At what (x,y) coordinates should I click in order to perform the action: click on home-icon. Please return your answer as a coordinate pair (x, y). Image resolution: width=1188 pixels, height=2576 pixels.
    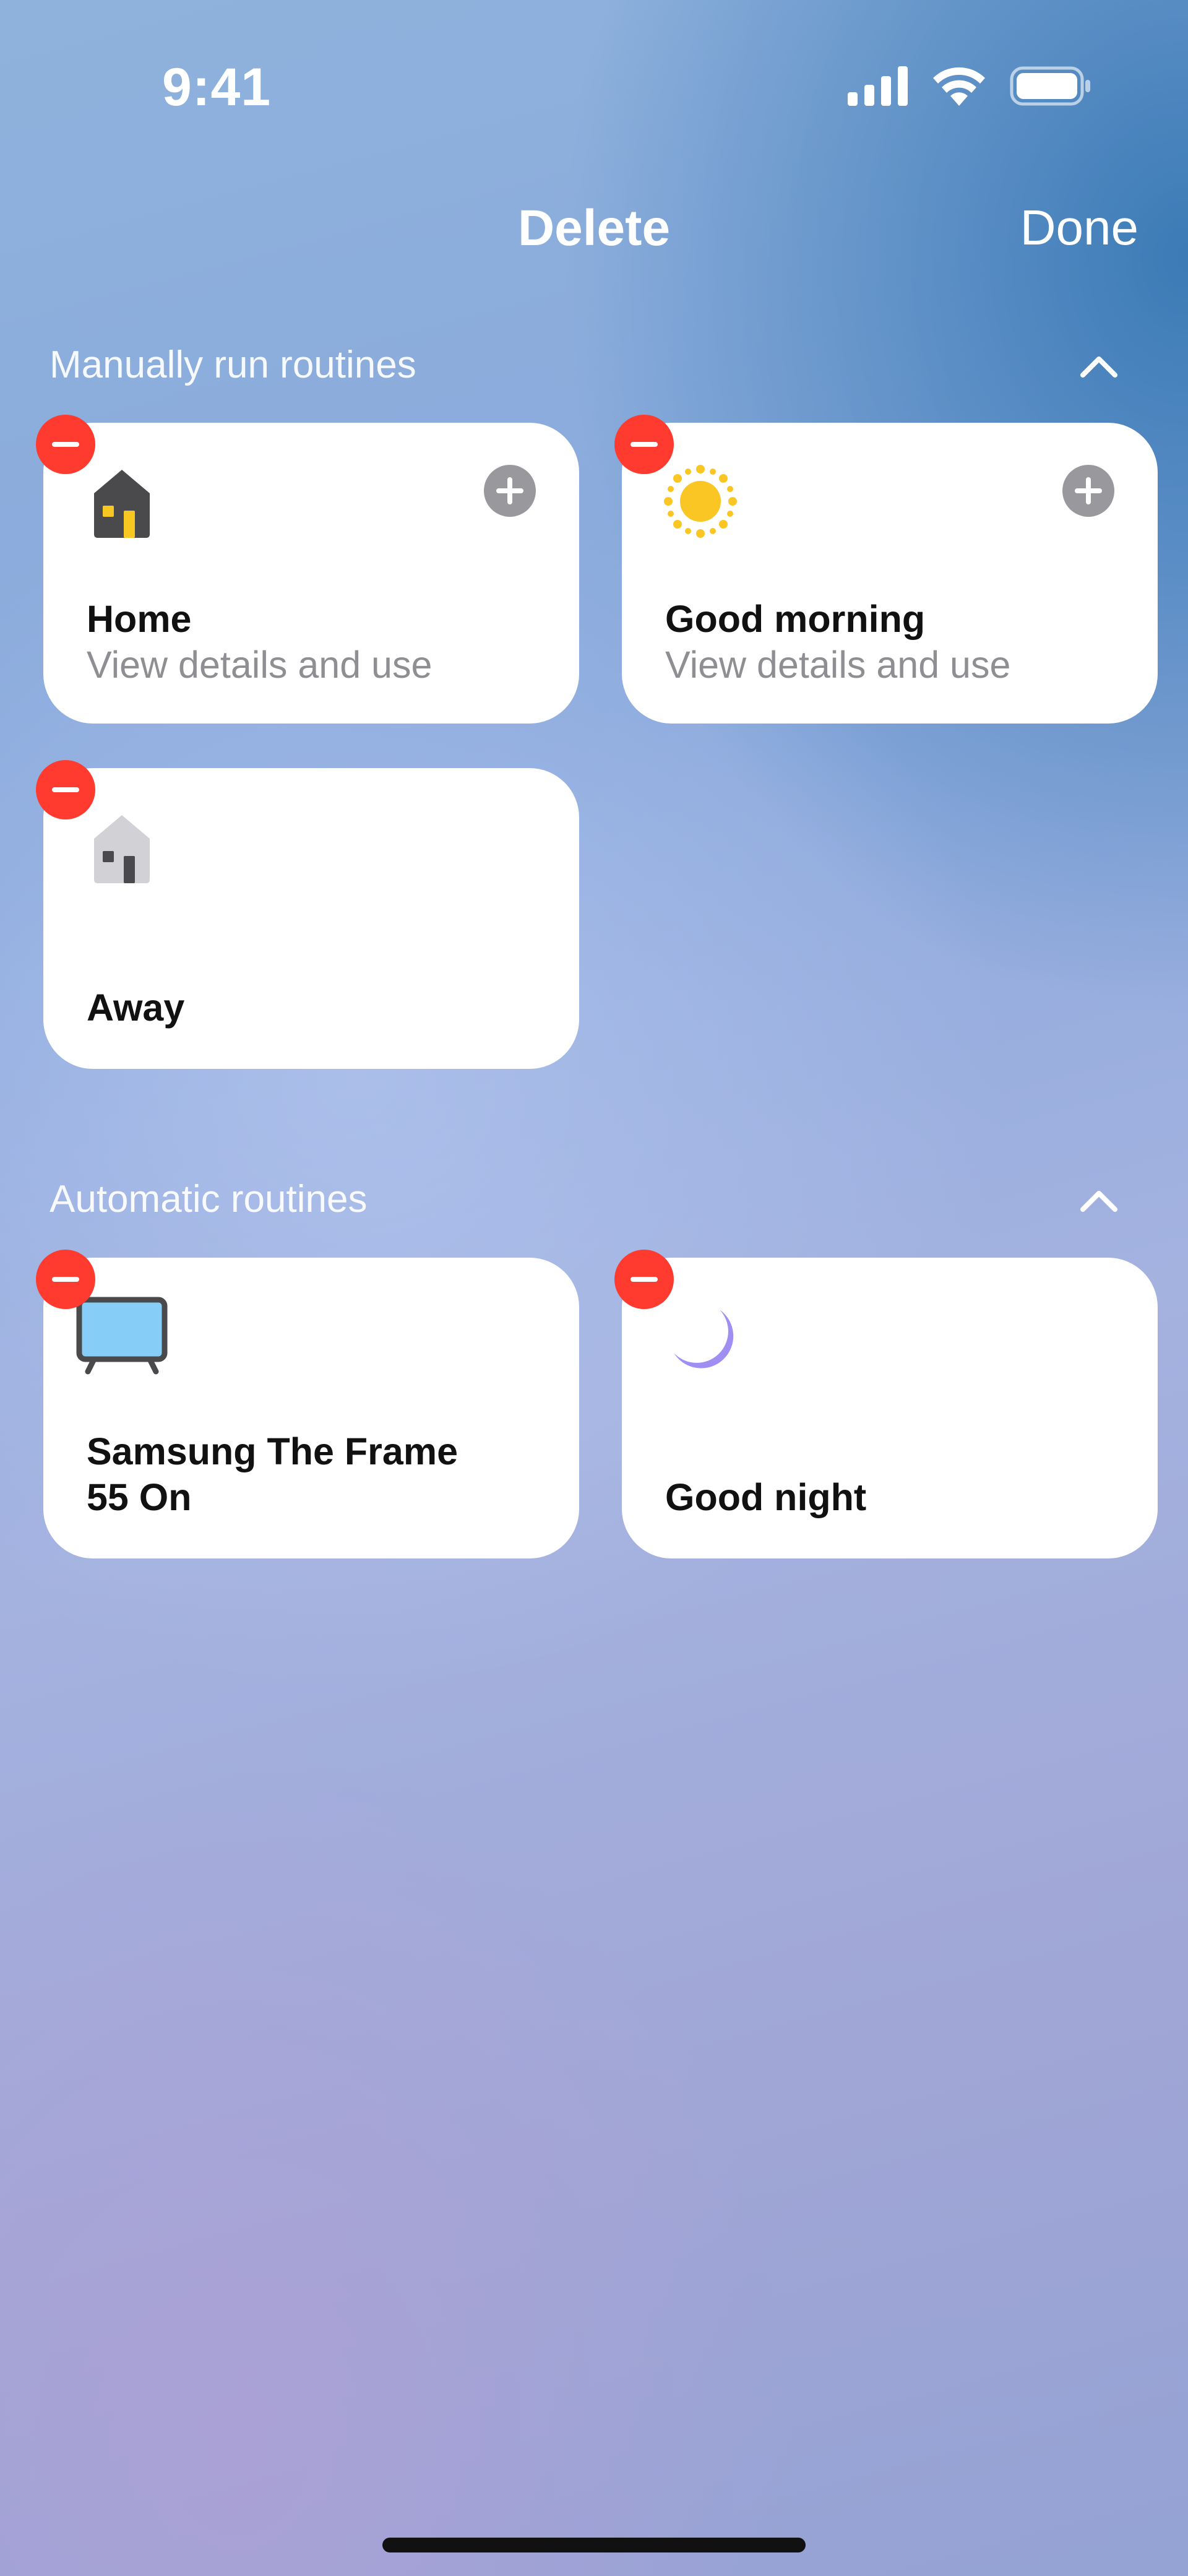
    Looking at the image, I should click on (122, 504).